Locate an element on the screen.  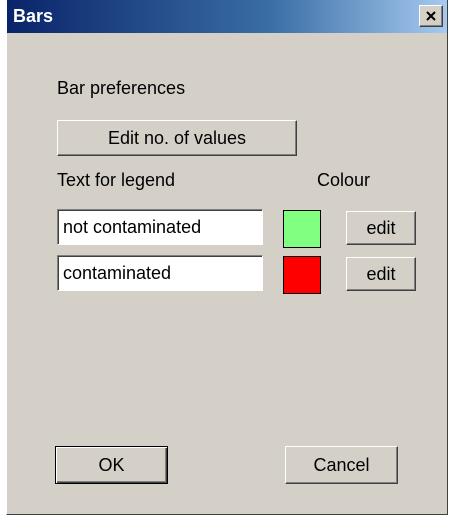
close-icon is located at coordinates (431, 16).